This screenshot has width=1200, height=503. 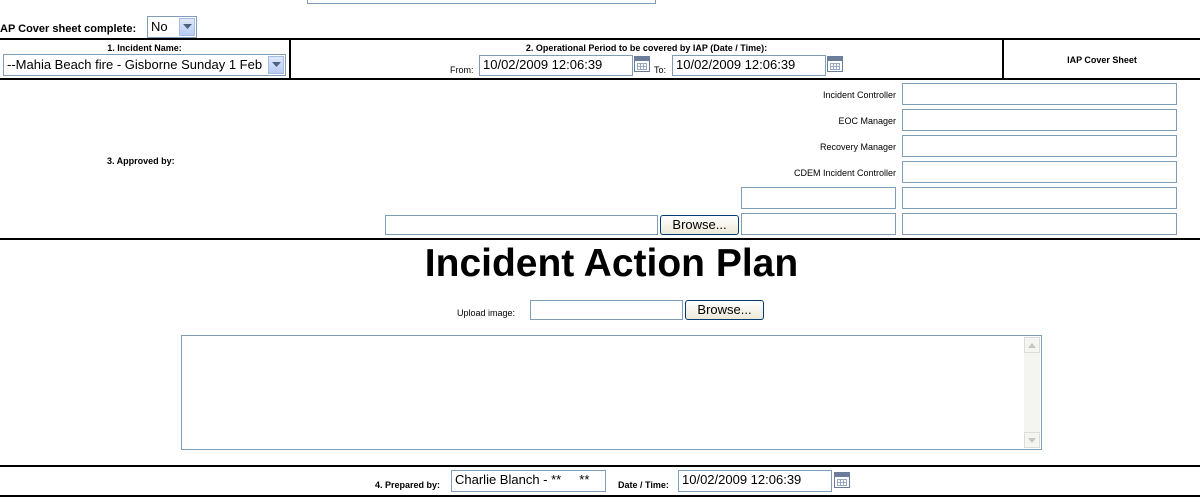 What do you see at coordinates (1039, 172) in the screenshot?
I see `cdem-incident-controller-input` at bounding box center [1039, 172].